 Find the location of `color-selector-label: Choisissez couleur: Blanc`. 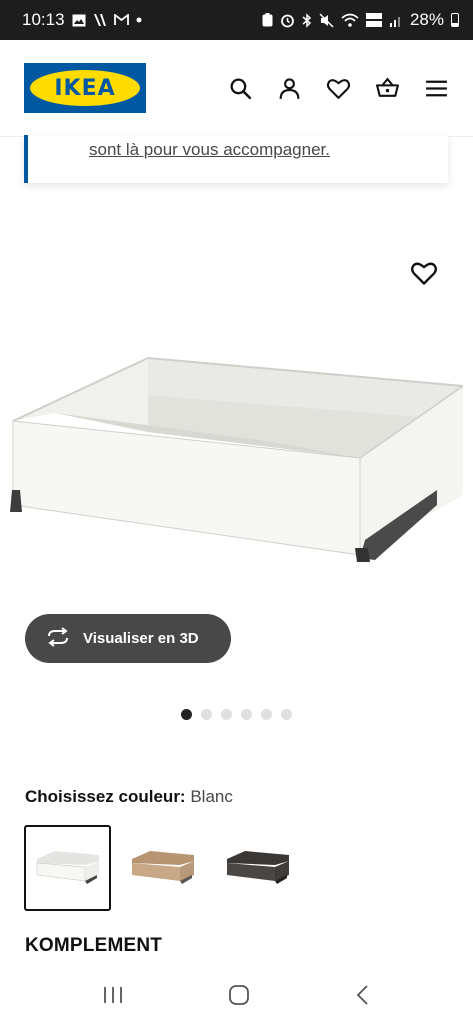

color-selector-label: Choisissez couleur: Blanc is located at coordinates (129, 797).